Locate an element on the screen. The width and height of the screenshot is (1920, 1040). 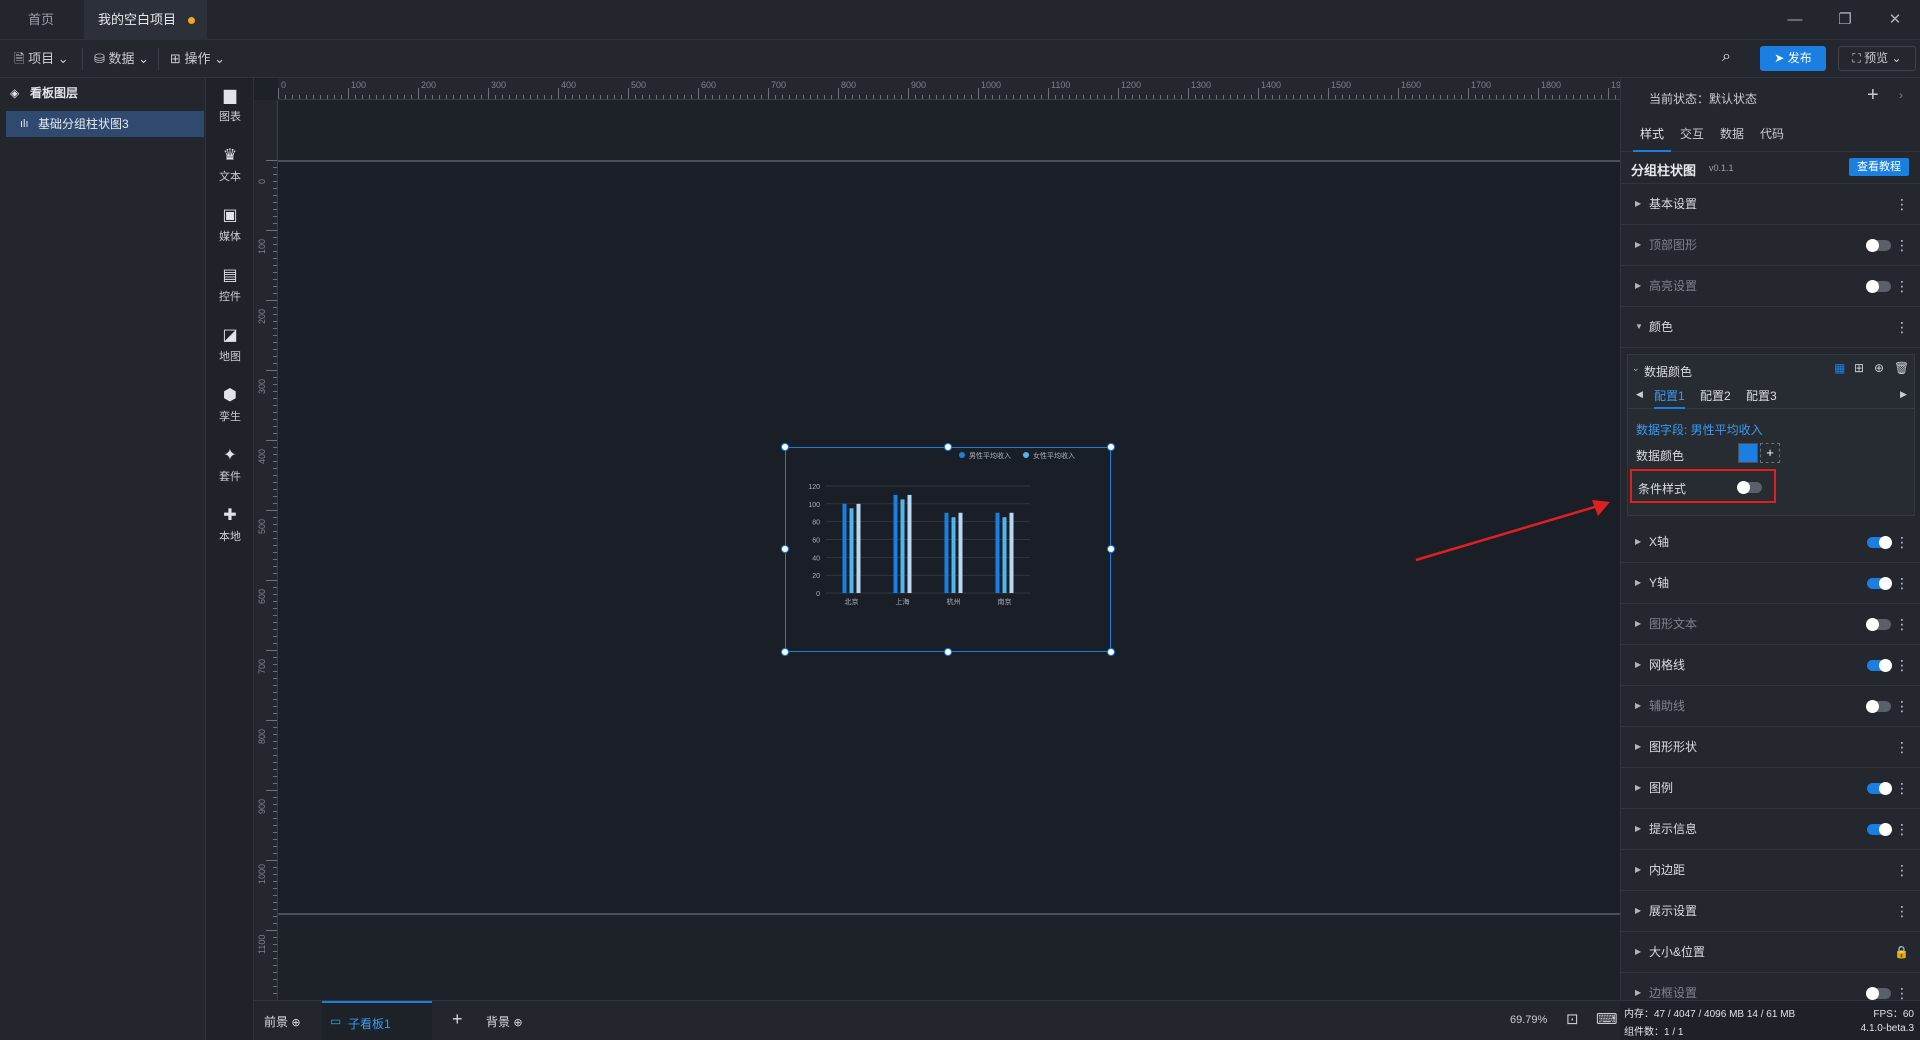
chart-component: 0 20 40 60 80 100 120 北京 上海 杭州 南京 男性平均收入 女性平均收入 is located at coordinates (948, 549).